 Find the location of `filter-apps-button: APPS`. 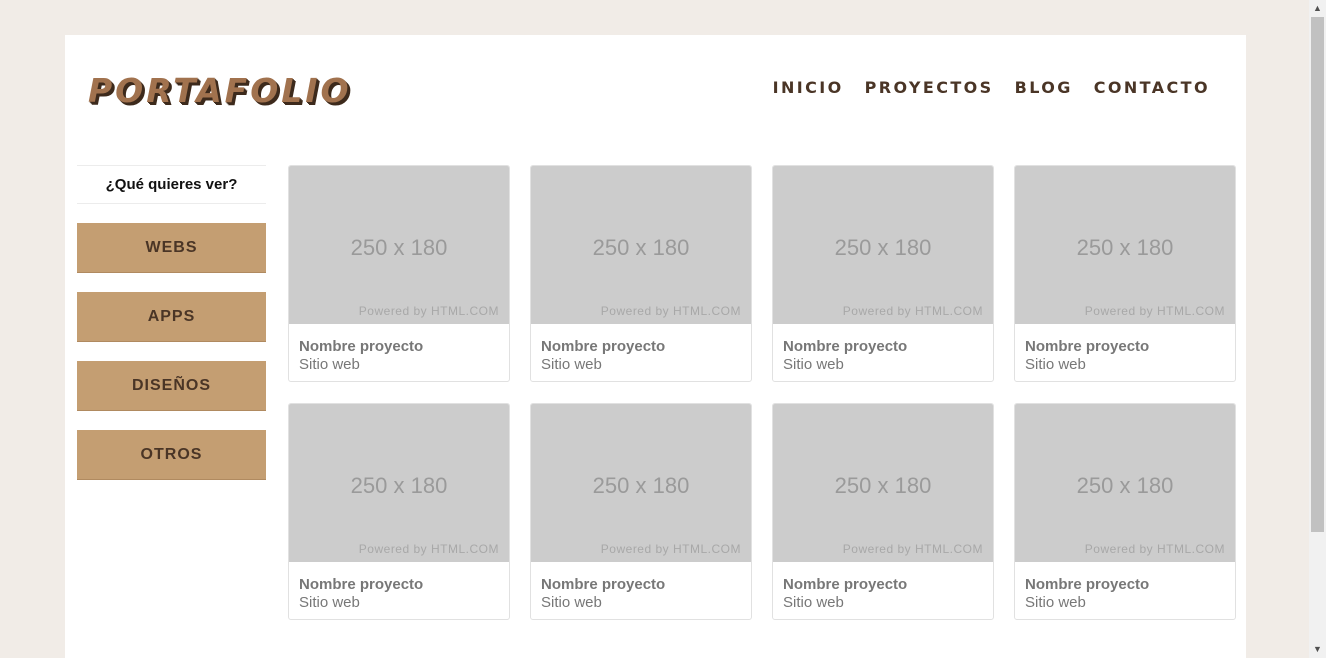

filter-apps-button: APPS is located at coordinates (171, 317).